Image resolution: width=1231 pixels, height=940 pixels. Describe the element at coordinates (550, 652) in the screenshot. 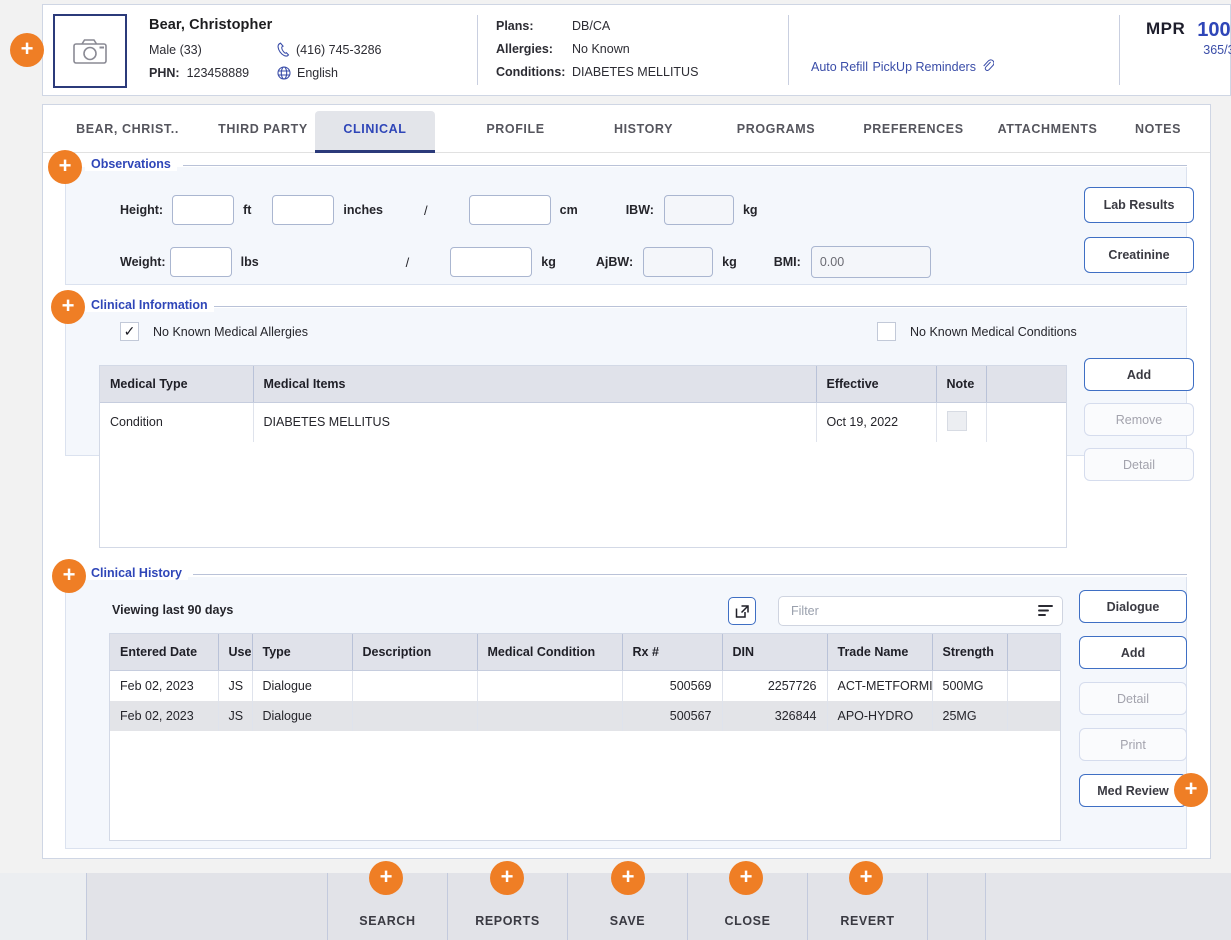

I see `col-medical-condition: Medical Condition` at that location.